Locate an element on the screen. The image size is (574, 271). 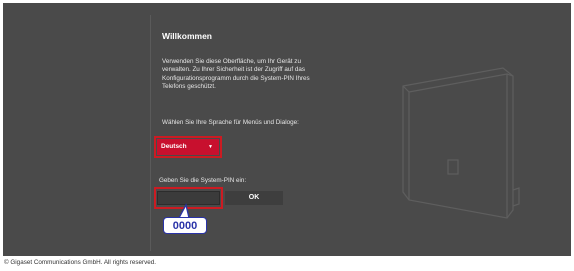
page-title: Willkommen is located at coordinates (187, 36).